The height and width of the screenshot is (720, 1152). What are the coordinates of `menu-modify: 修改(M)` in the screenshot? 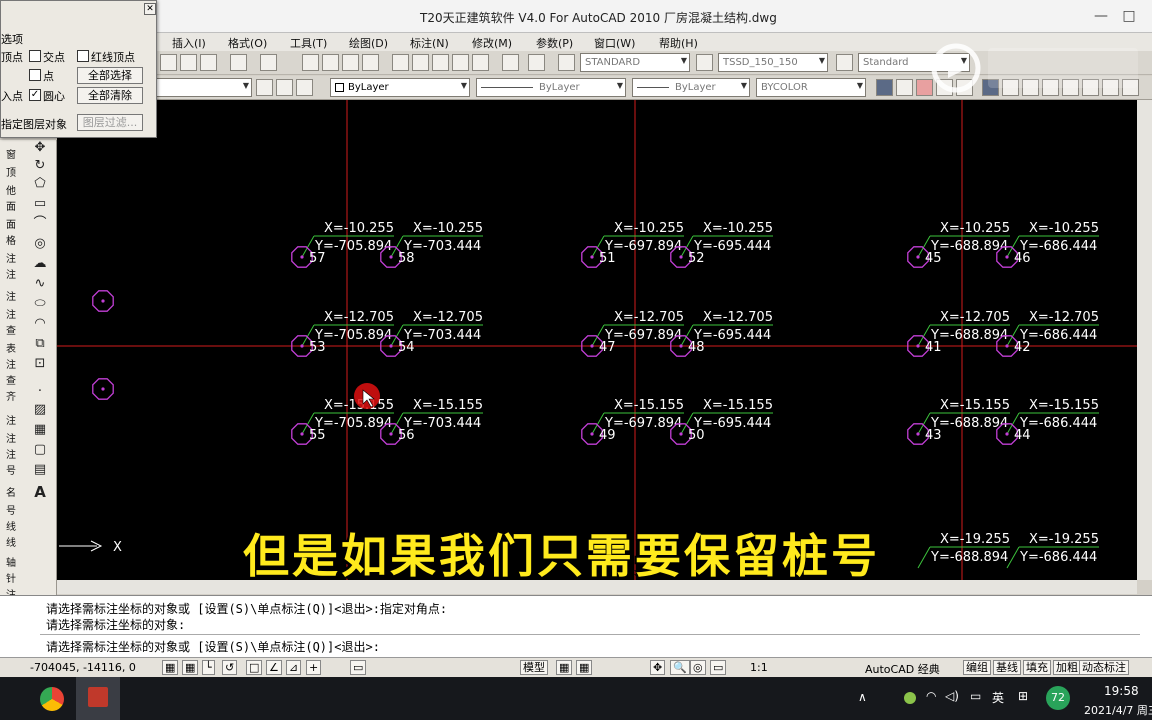 It's located at (492, 43).